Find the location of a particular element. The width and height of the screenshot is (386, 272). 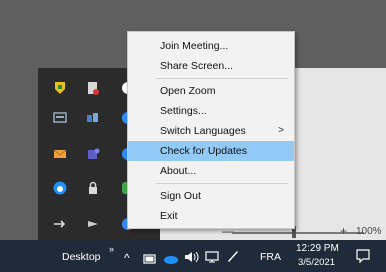

clock-time: 12:29 PM is located at coordinates (317, 248).